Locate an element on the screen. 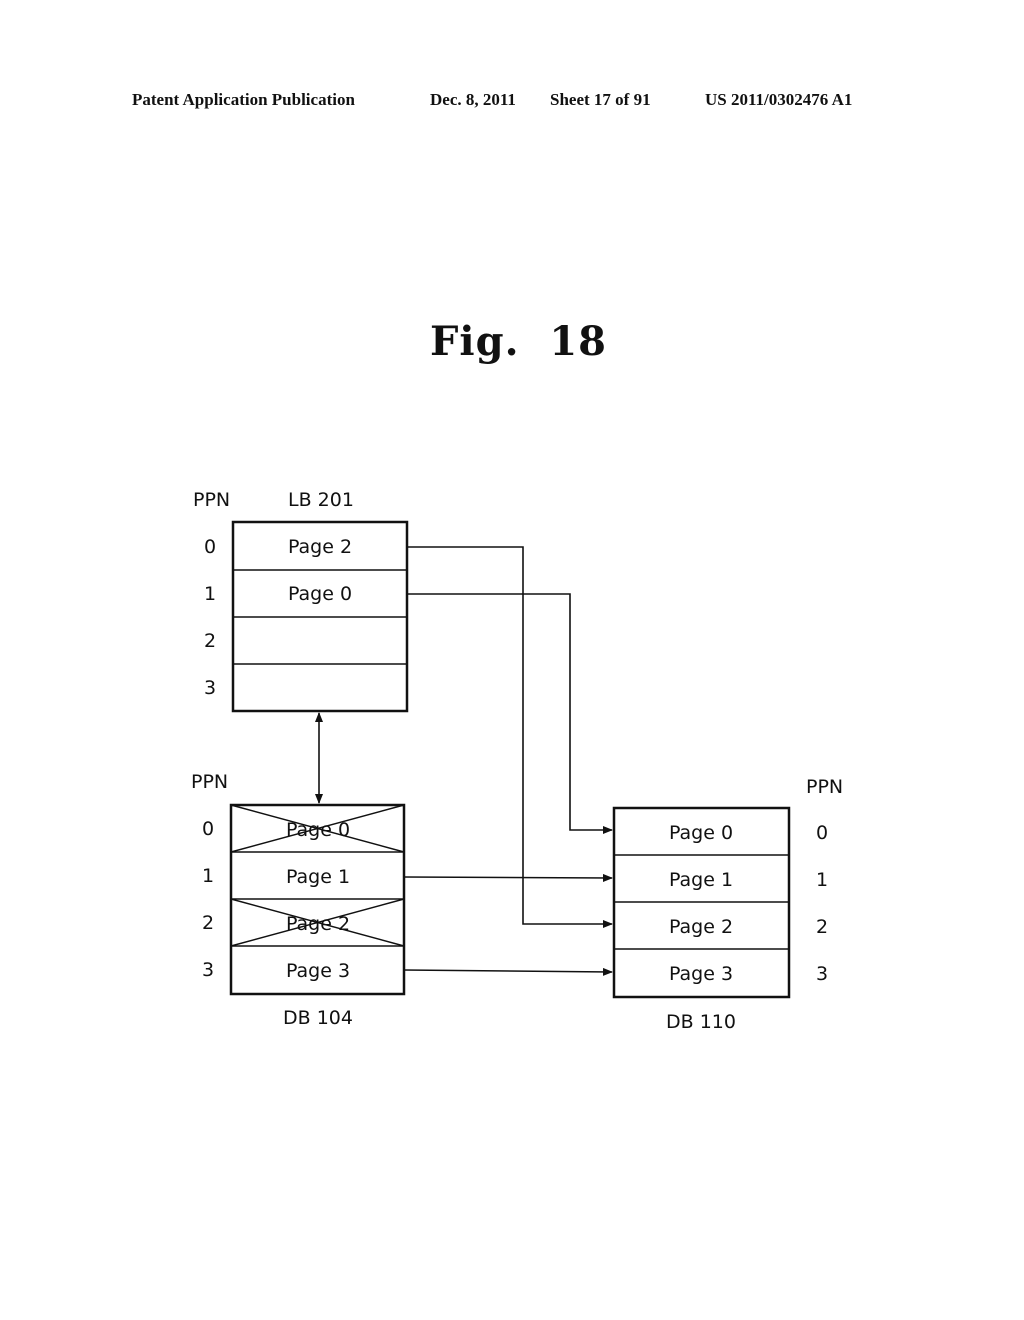 This screenshot has width=1024, height=1320. block-lb201: PPN LB 201 0 1 2 3 Page 2 Page 0 is located at coordinates (301, 601).